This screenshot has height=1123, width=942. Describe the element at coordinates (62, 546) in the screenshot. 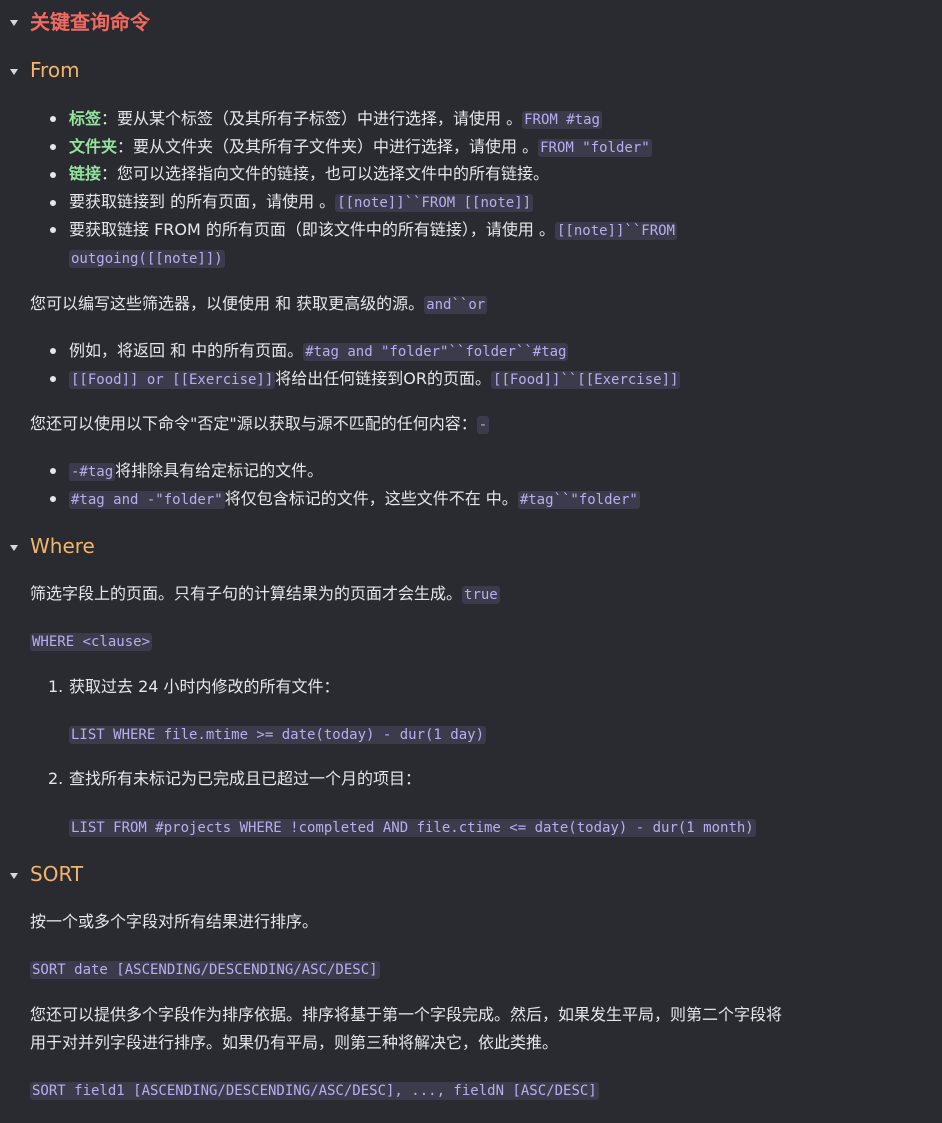

I see `heading-where: Where` at that location.